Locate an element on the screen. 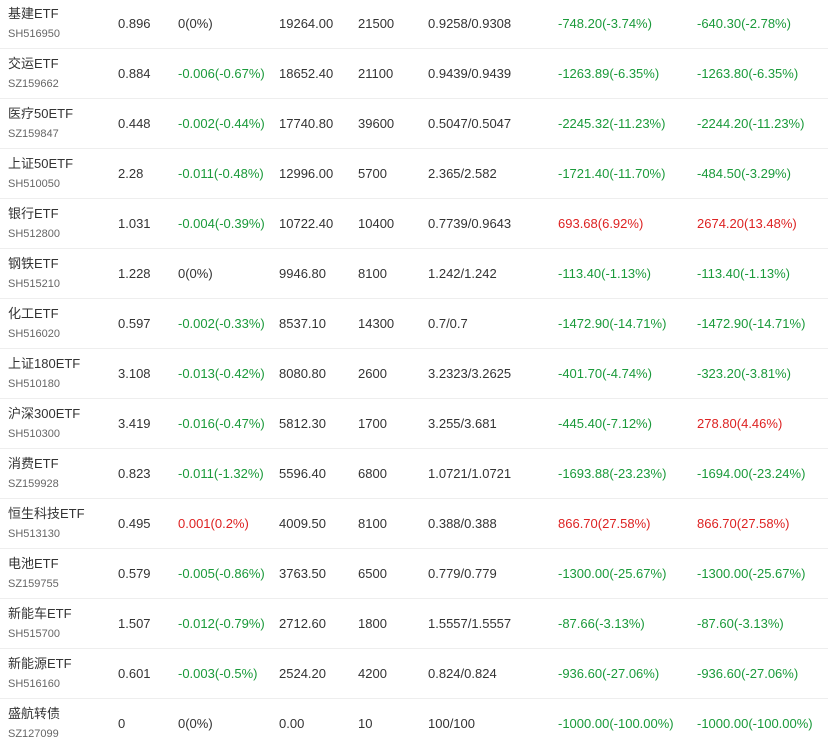 The image size is (828, 749). profit-loss-alt-cell: 278.80(4.46%) is located at coordinates (740, 423).